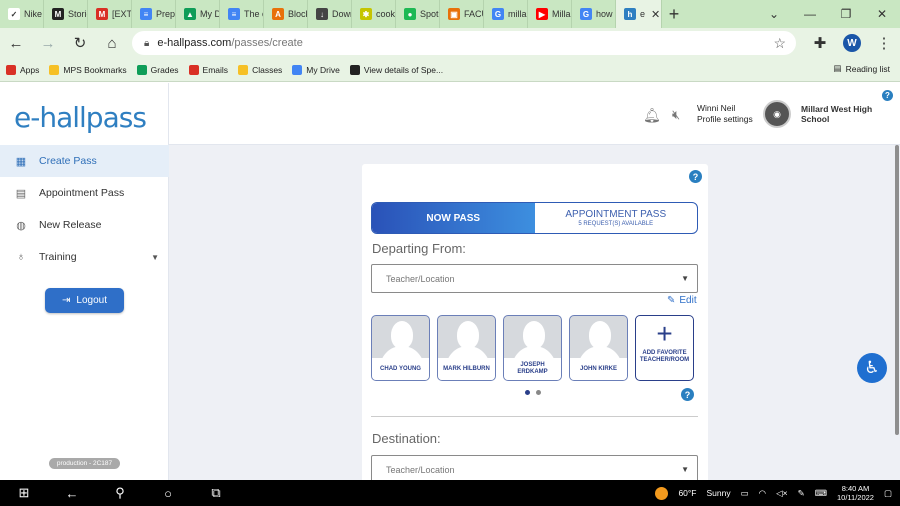 The height and width of the screenshot is (506, 900). Describe the element at coordinates (410, 14) in the screenshot. I see `tab-favicon-icon: ●` at that location.